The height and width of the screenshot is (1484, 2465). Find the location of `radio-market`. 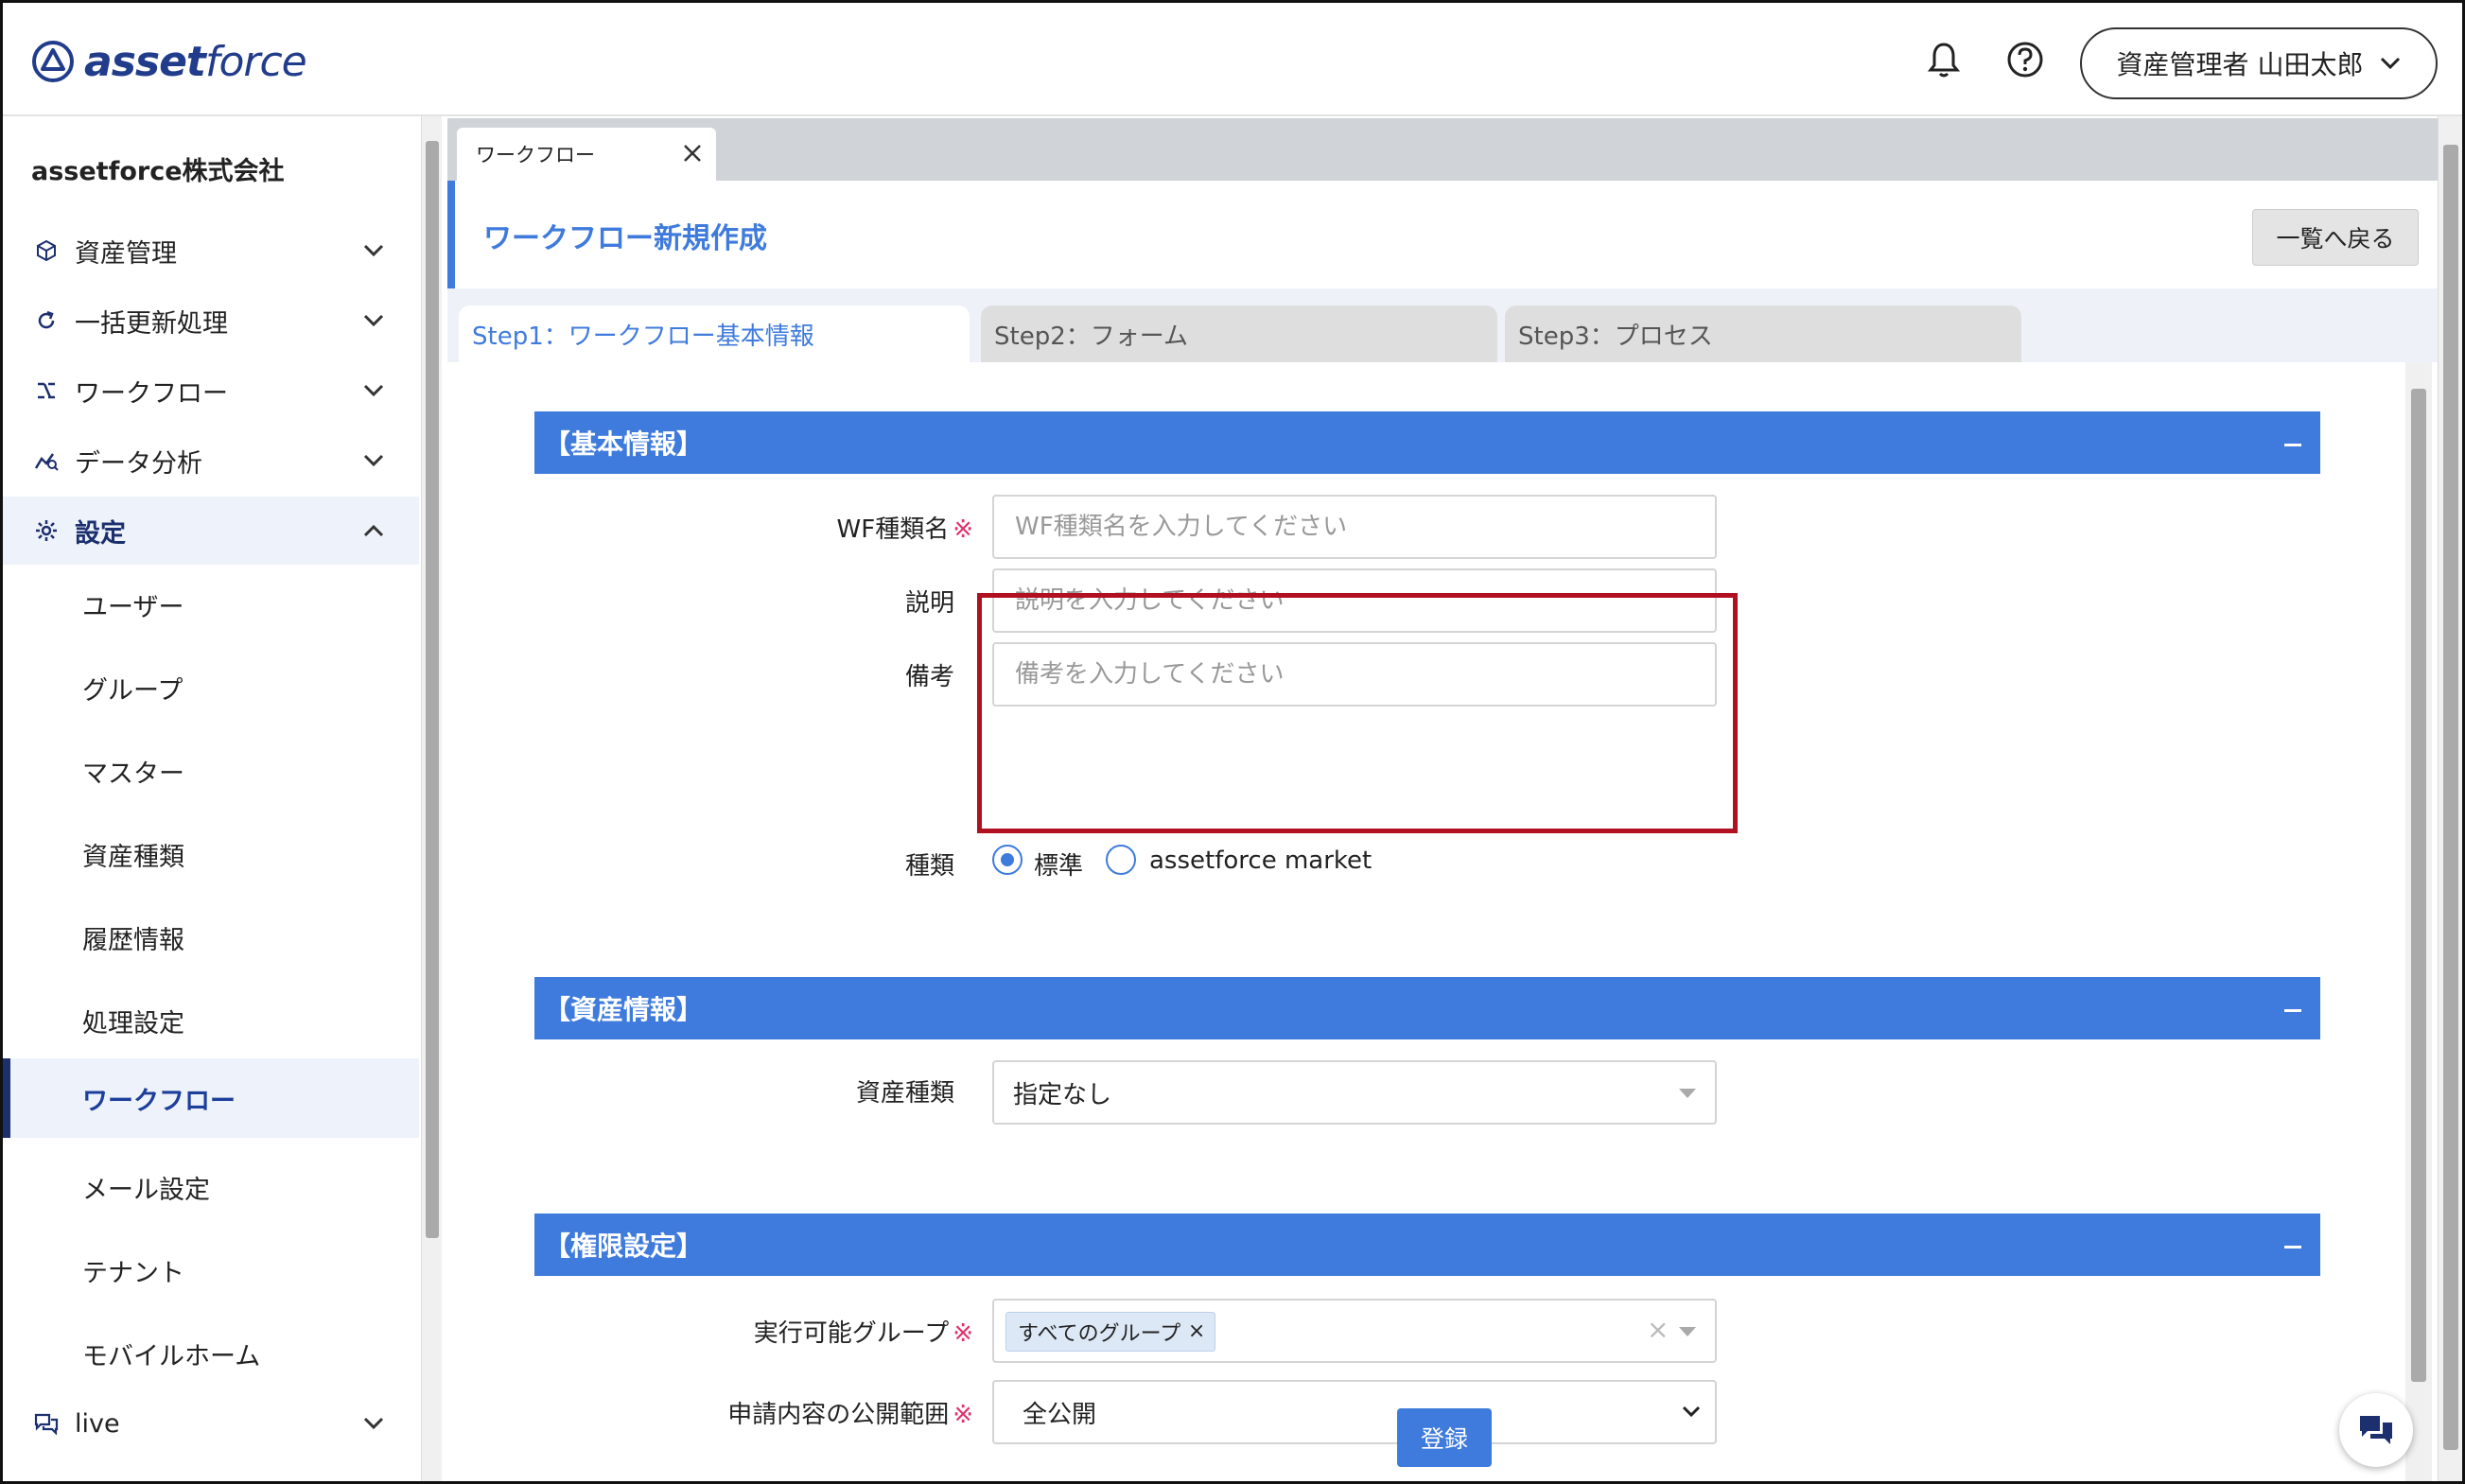

radio-market is located at coordinates (1121, 860).